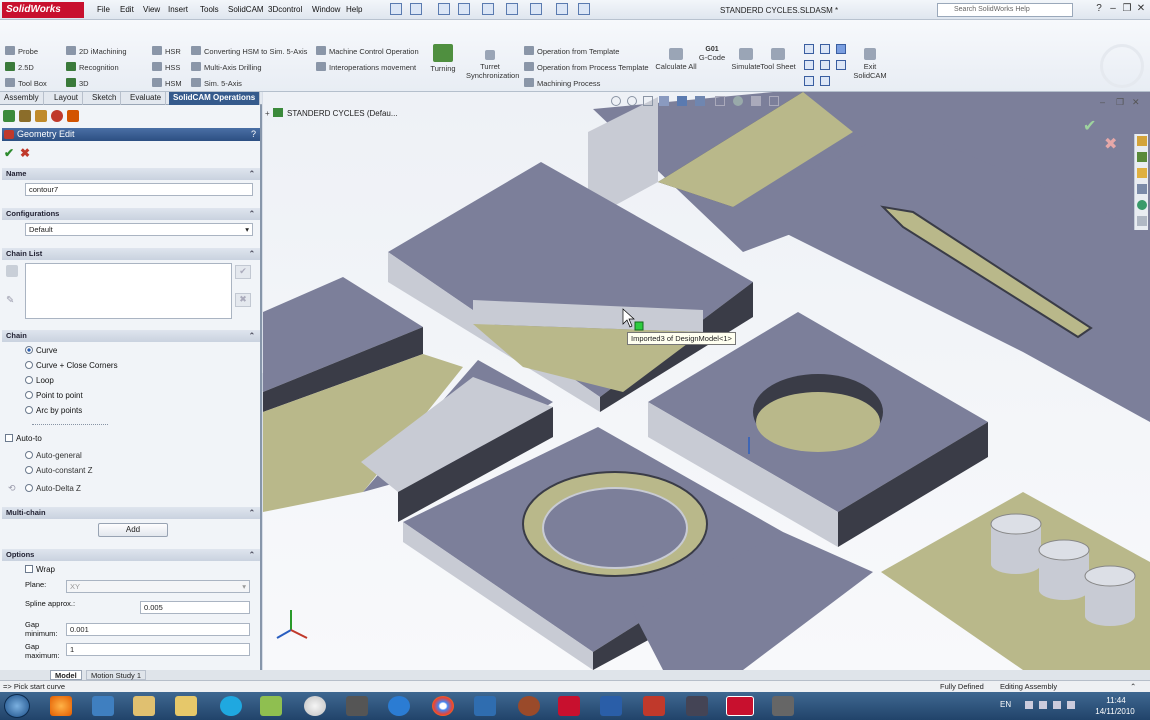 The image size is (1150, 720). I want to click on radio-arc-by-points: Arc by points, so click(53, 410).